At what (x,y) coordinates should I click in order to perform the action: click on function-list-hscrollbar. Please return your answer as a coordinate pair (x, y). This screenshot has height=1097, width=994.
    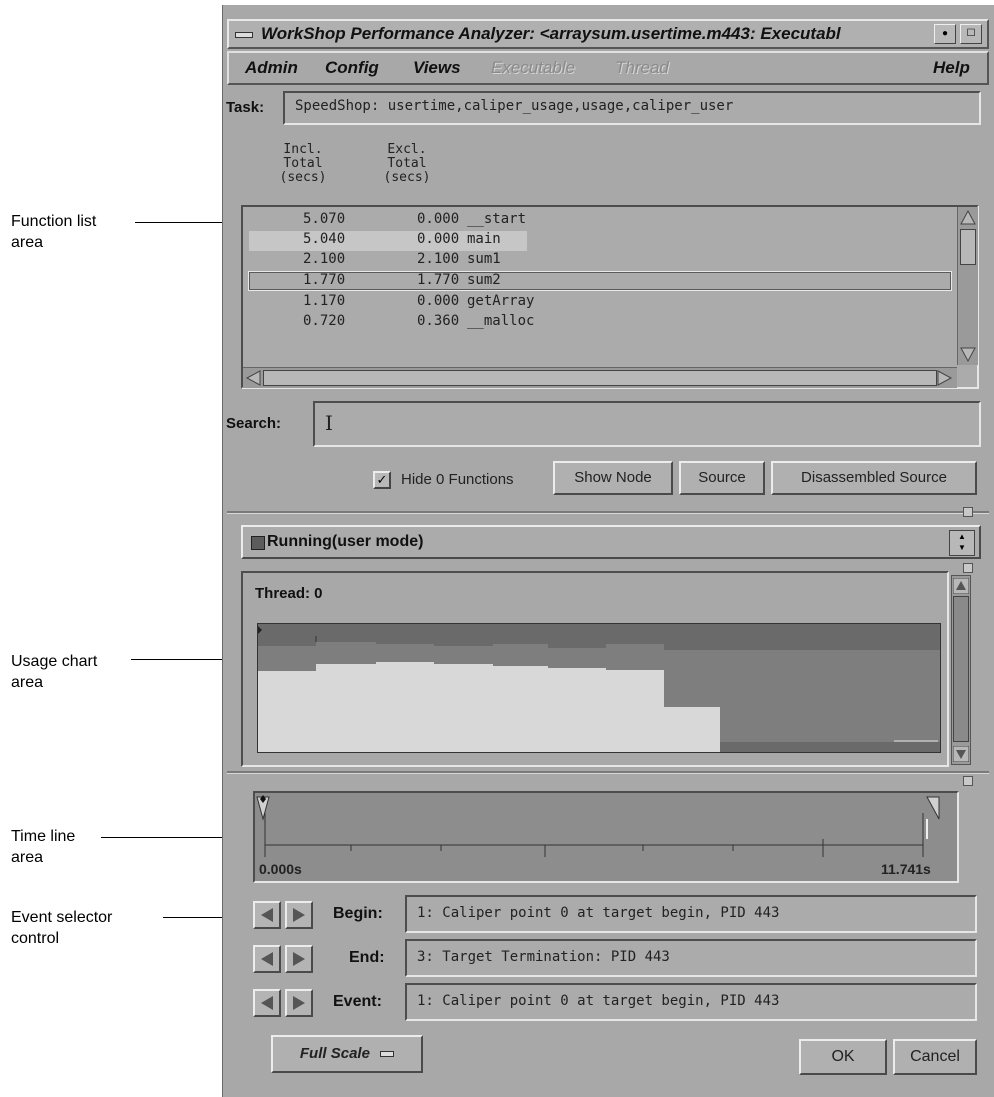
    Looking at the image, I should click on (600, 377).